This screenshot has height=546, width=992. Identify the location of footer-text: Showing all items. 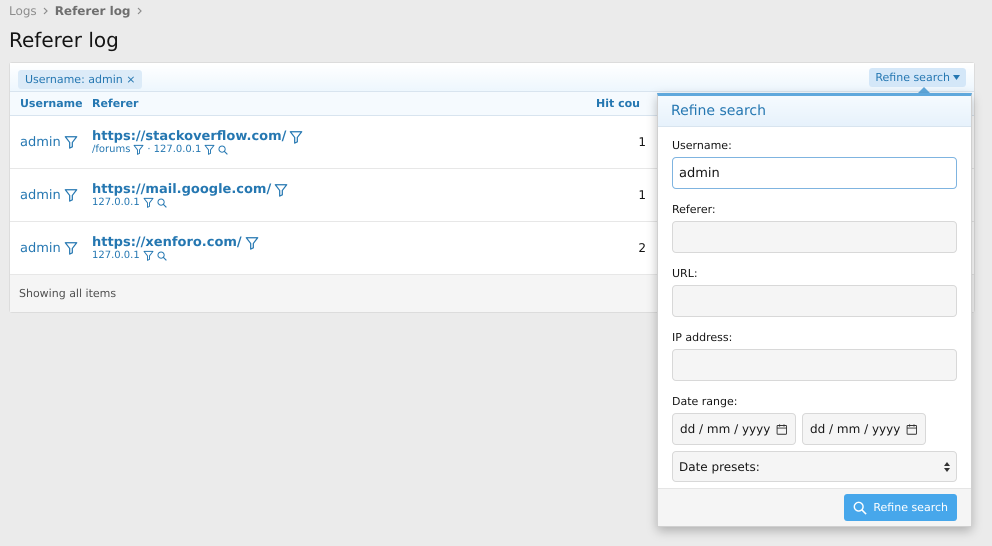
(67, 293).